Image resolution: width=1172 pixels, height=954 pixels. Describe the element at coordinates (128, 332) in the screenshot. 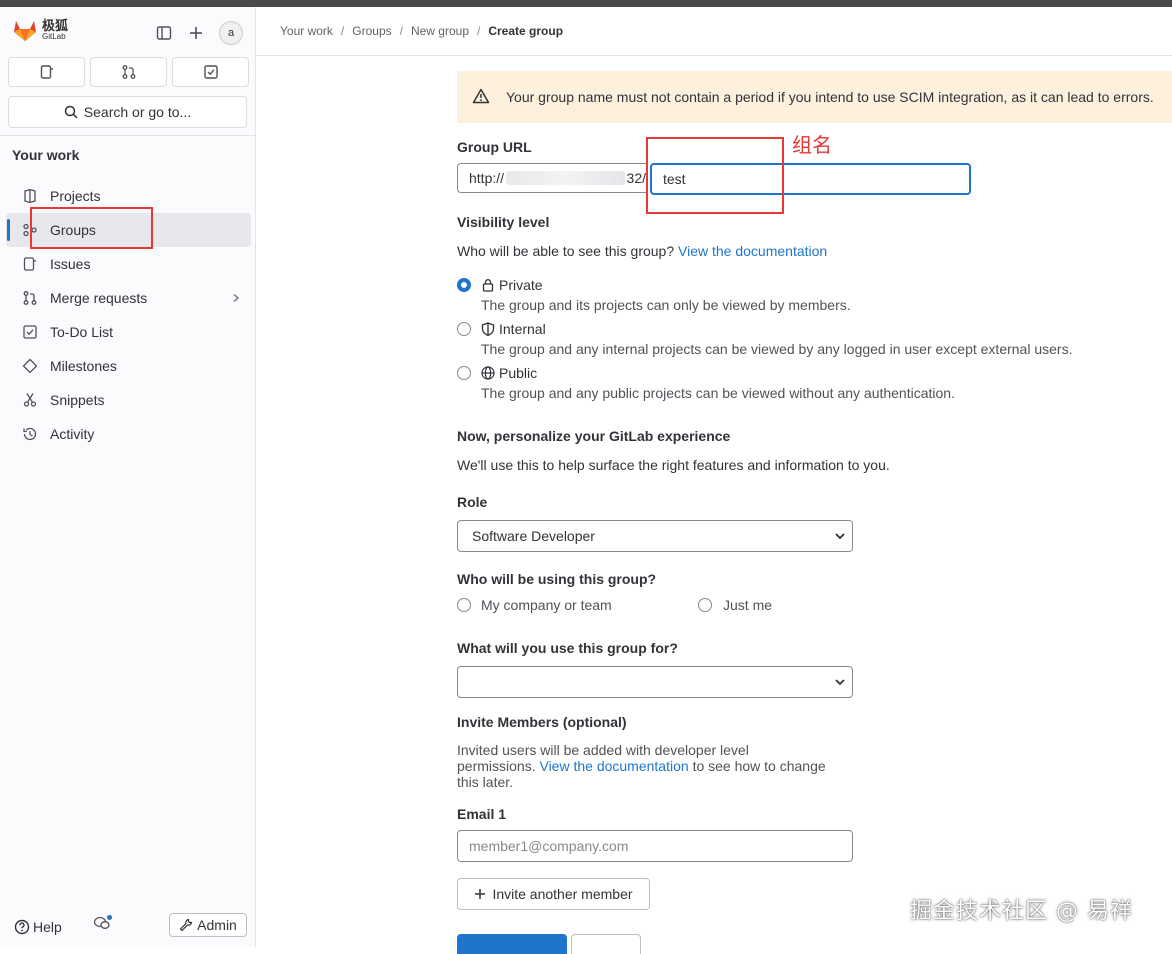

I see `sidebar-item-todo-list: To-Do List` at that location.